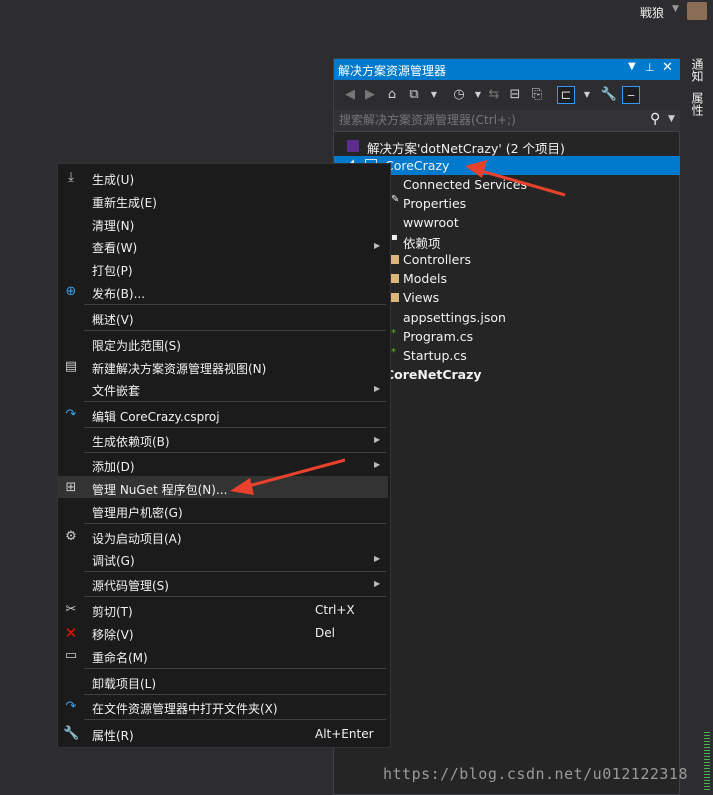 The height and width of the screenshot is (795, 713). Describe the element at coordinates (288, 476) in the screenshot. I see `annotation-arrow-nuget` at that location.